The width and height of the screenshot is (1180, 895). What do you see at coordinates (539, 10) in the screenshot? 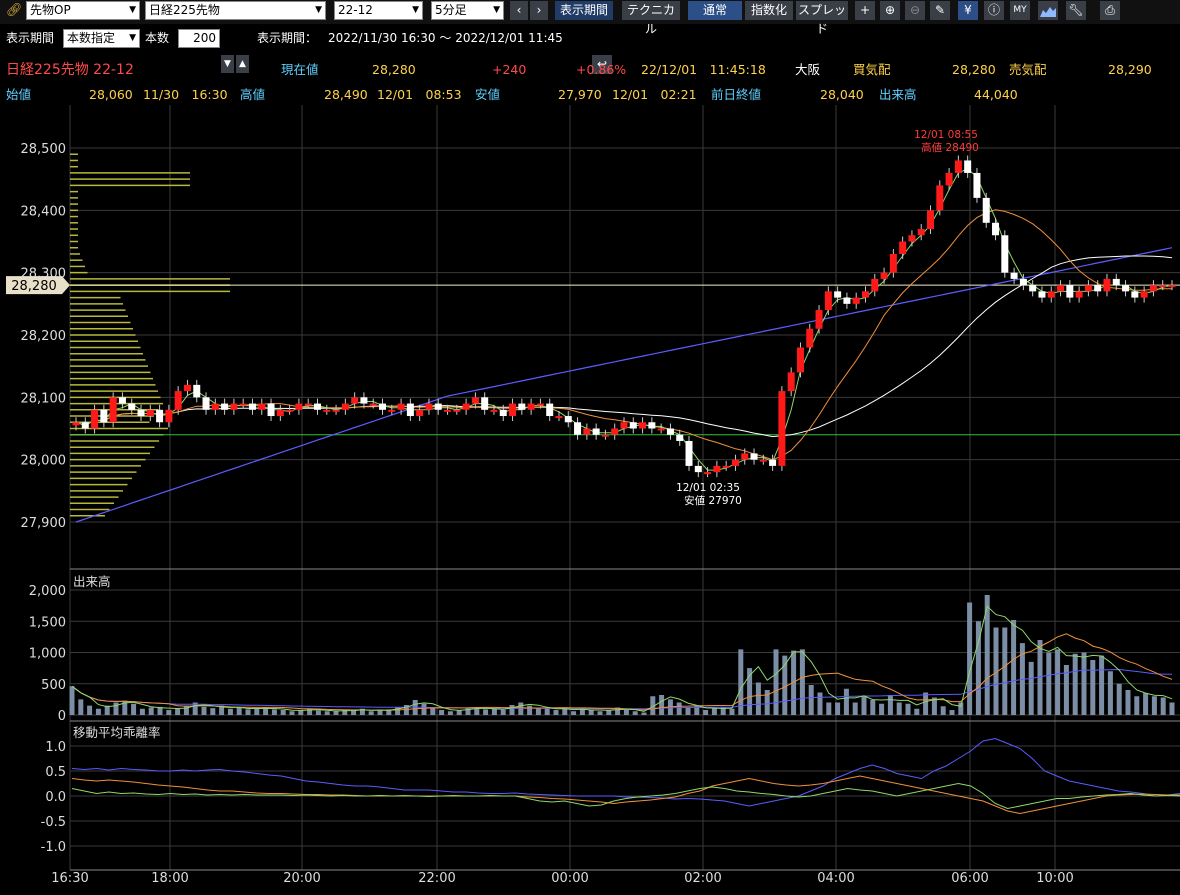
I see `chevron-right-icon: ›` at bounding box center [539, 10].